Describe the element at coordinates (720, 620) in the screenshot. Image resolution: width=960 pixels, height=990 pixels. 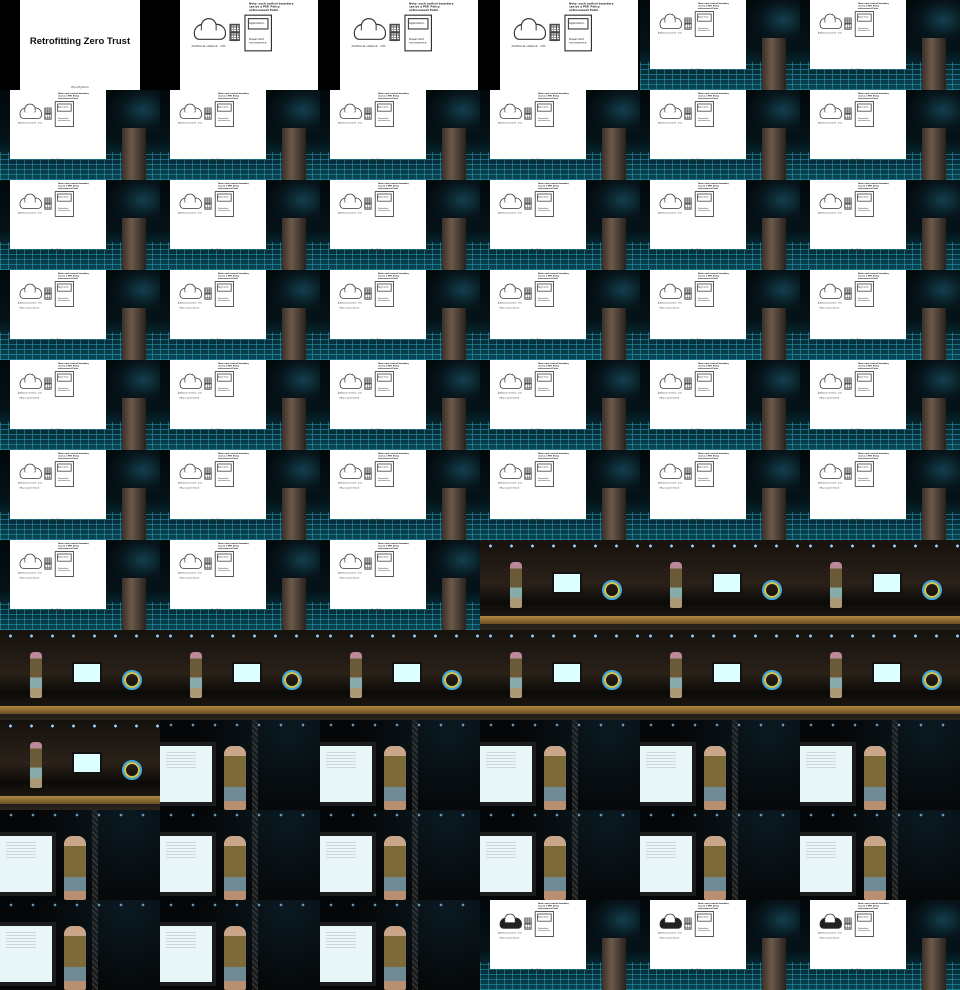
I see `stage-floor` at that location.